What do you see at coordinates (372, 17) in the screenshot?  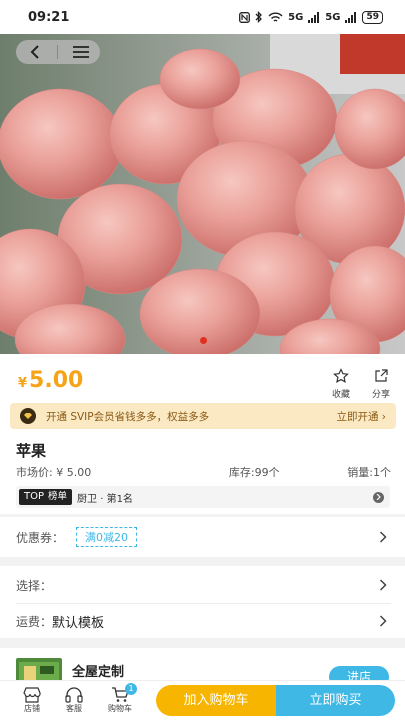 I see `battery-icon: 59` at bounding box center [372, 17].